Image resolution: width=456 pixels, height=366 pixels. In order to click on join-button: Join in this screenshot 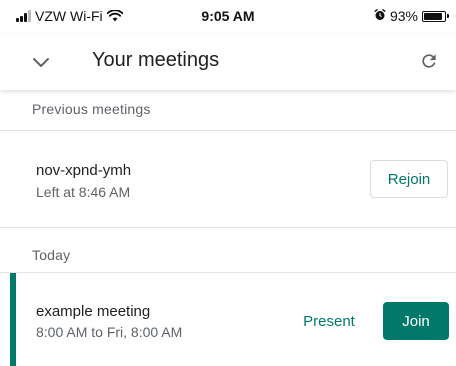, I will do `click(416, 321)`.